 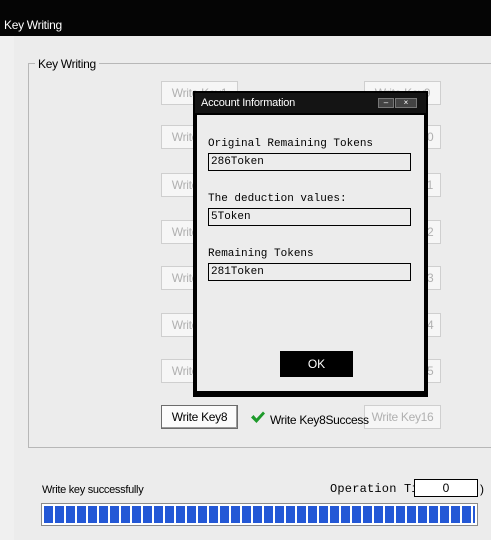 I want to click on groupbox-label: Key Writing, so click(x=67, y=64).